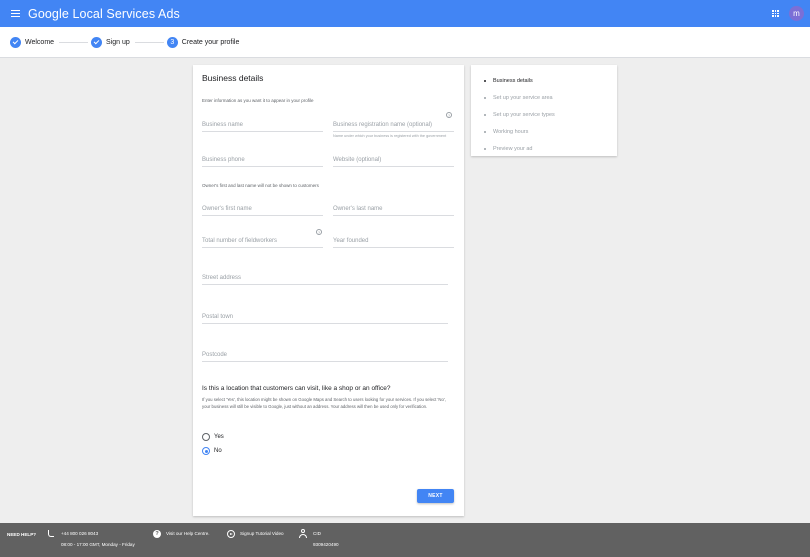 The image size is (810, 557). What do you see at coordinates (325, 356) in the screenshot?
I see `postcode-input: Postcode` at bounding box center [325, 356].